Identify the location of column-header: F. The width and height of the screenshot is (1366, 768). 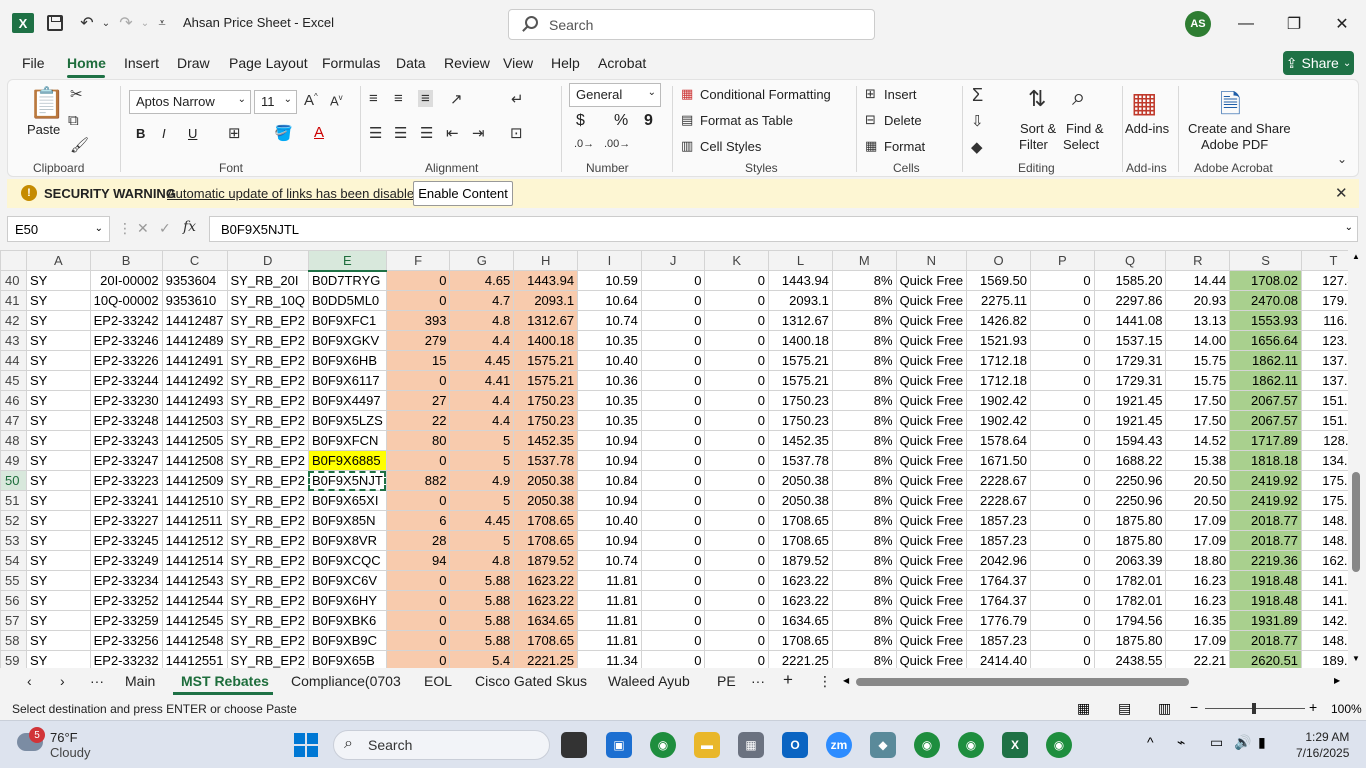
(418, 260).